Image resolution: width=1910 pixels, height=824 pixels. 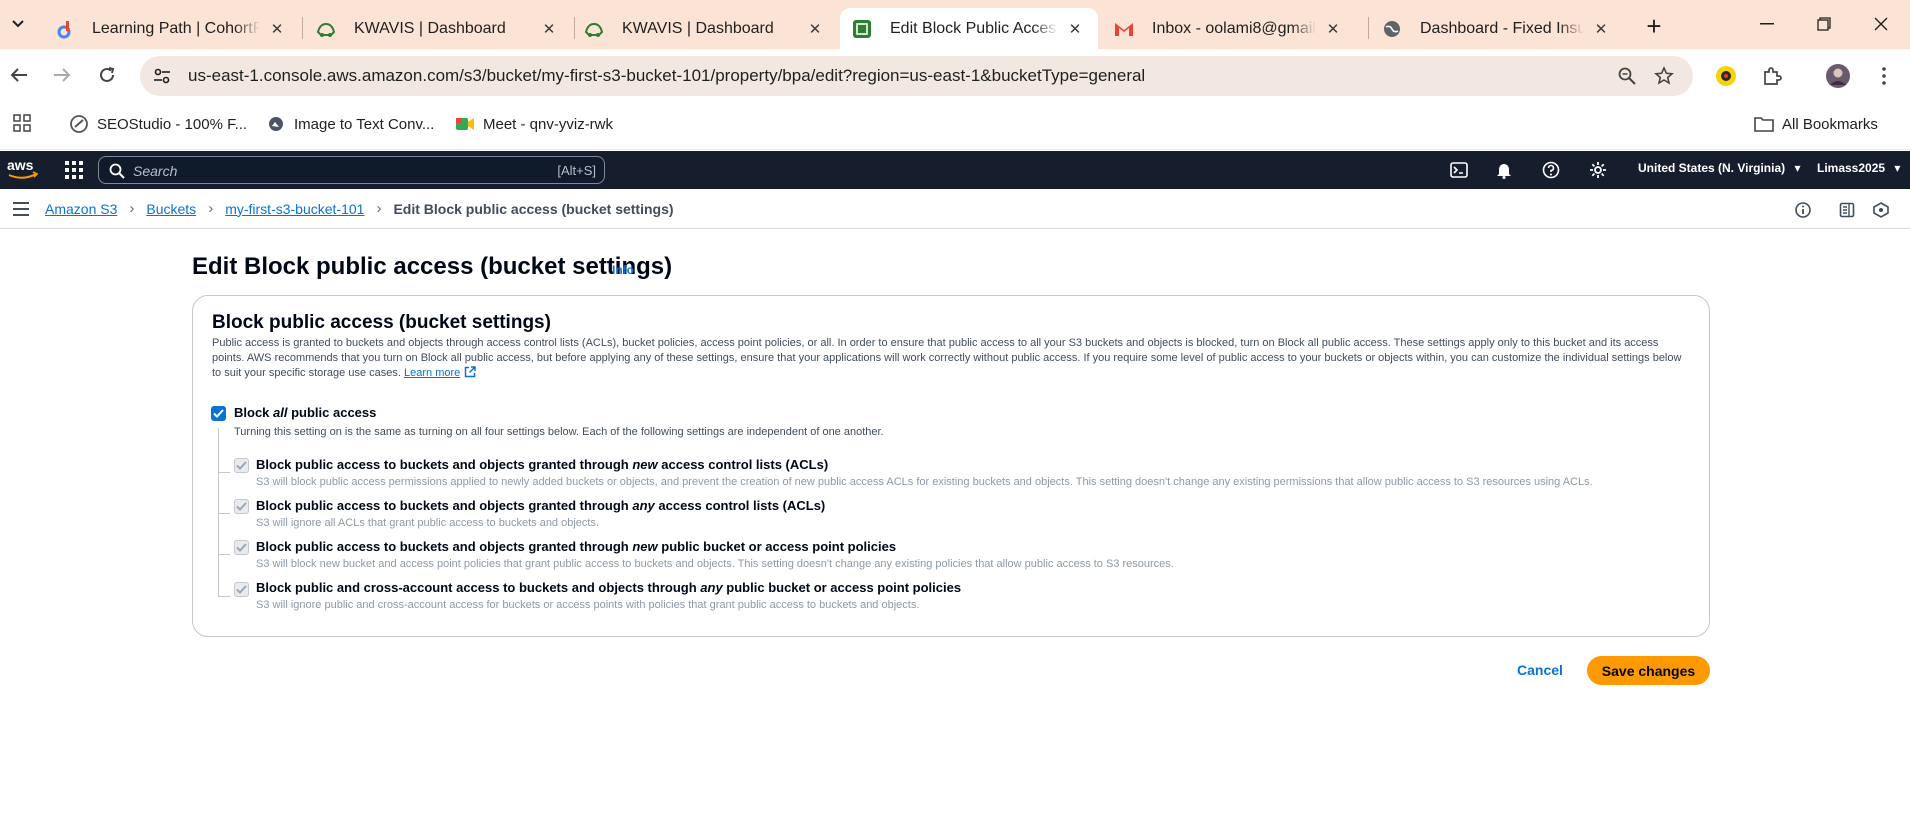 I want to click on block-any-acls-checkbox, so click(x=241, y=506).